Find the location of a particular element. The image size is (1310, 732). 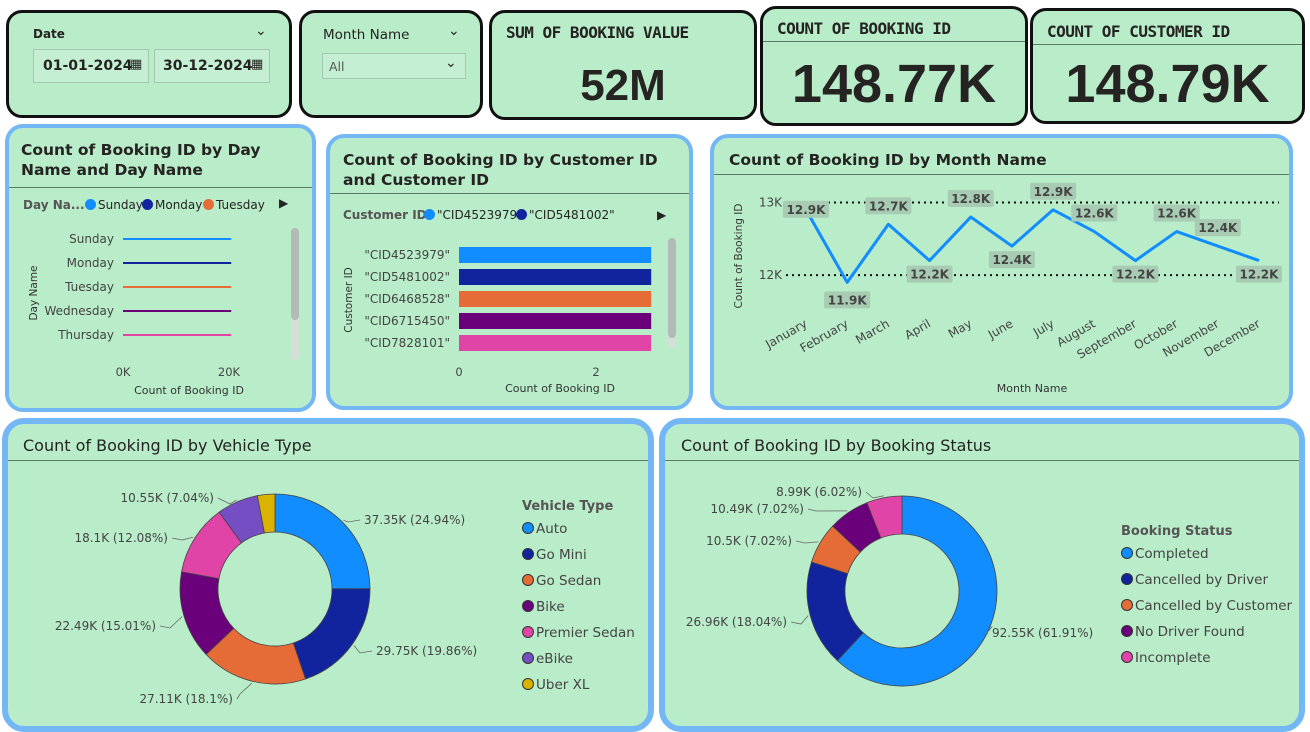

legend-title: Booking Status is located at coordinates (1177, 531).